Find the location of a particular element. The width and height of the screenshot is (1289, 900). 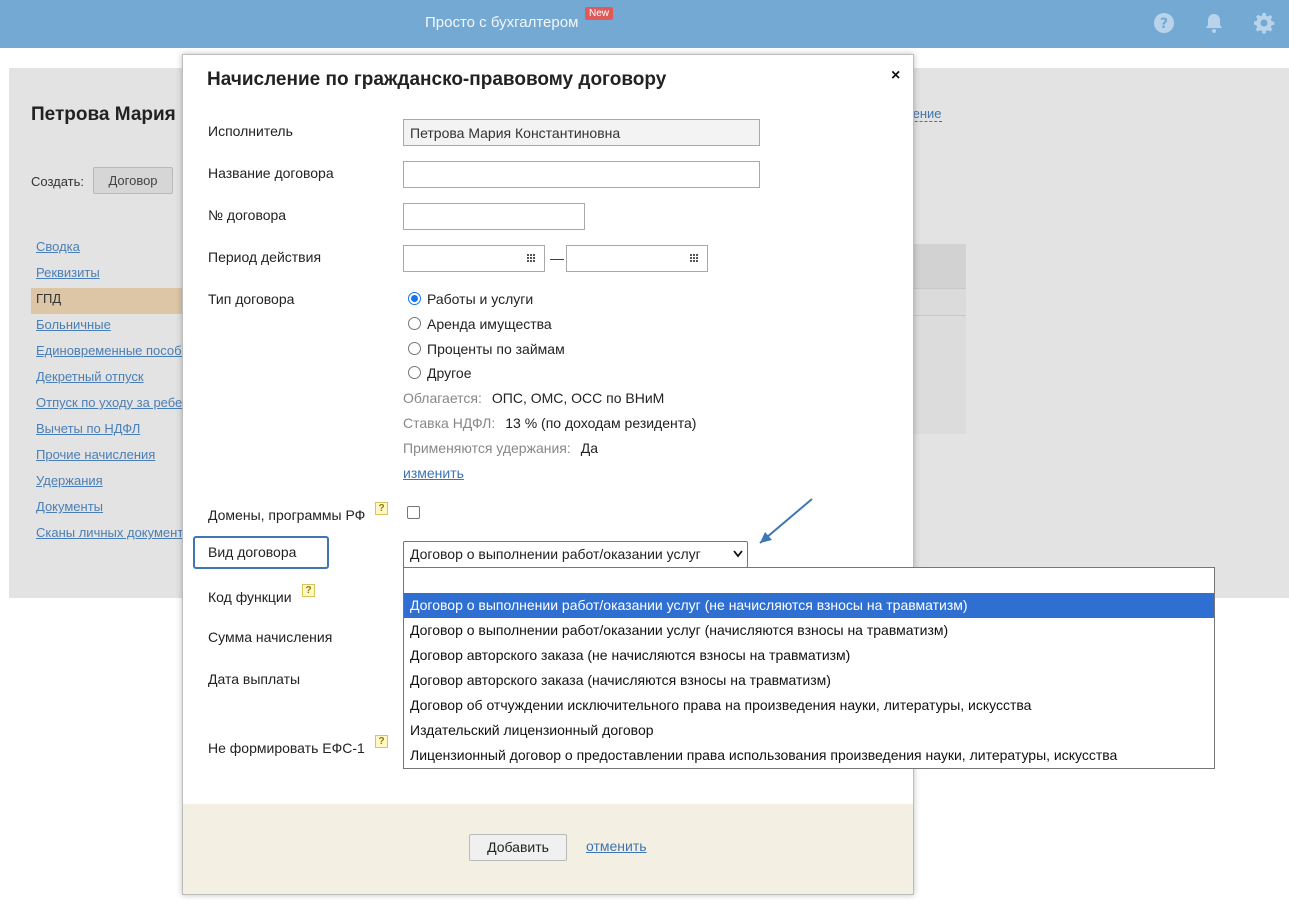

period-to-field is located at coordinates (637, 258).